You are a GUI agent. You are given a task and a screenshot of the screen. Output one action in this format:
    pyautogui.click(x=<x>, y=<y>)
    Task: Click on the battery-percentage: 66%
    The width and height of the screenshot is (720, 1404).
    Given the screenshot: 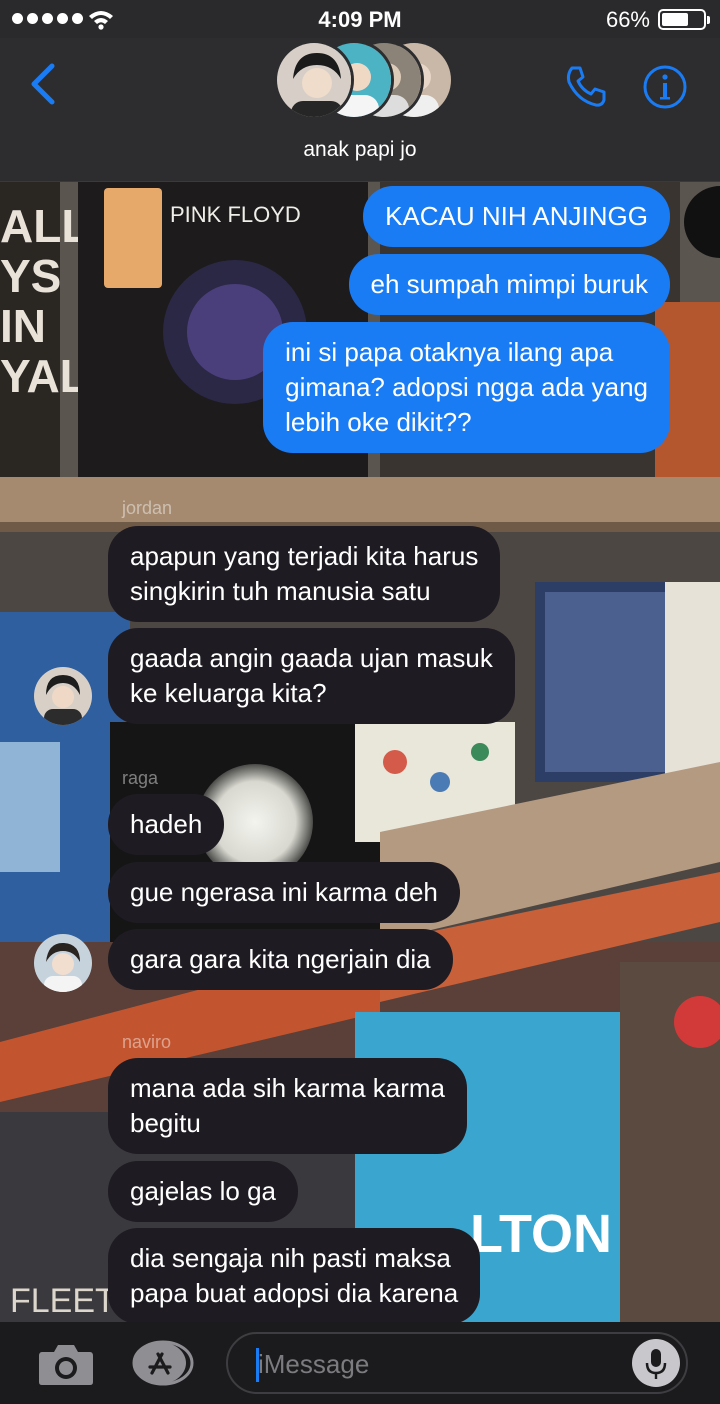 What is the action you would take?
    pyautogui.click(x=627, y=19)
    